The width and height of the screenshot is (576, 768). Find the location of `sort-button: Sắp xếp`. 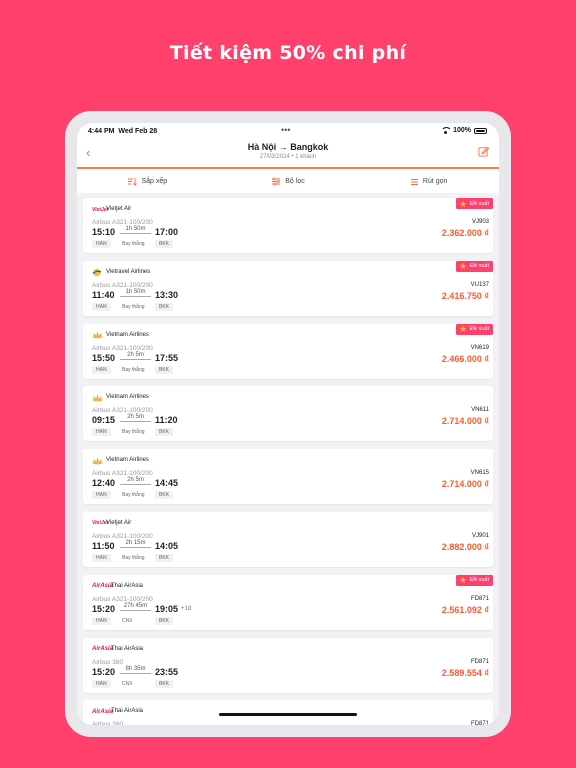

sort-button: Sắp xếp is located at coordinates (147, 181).